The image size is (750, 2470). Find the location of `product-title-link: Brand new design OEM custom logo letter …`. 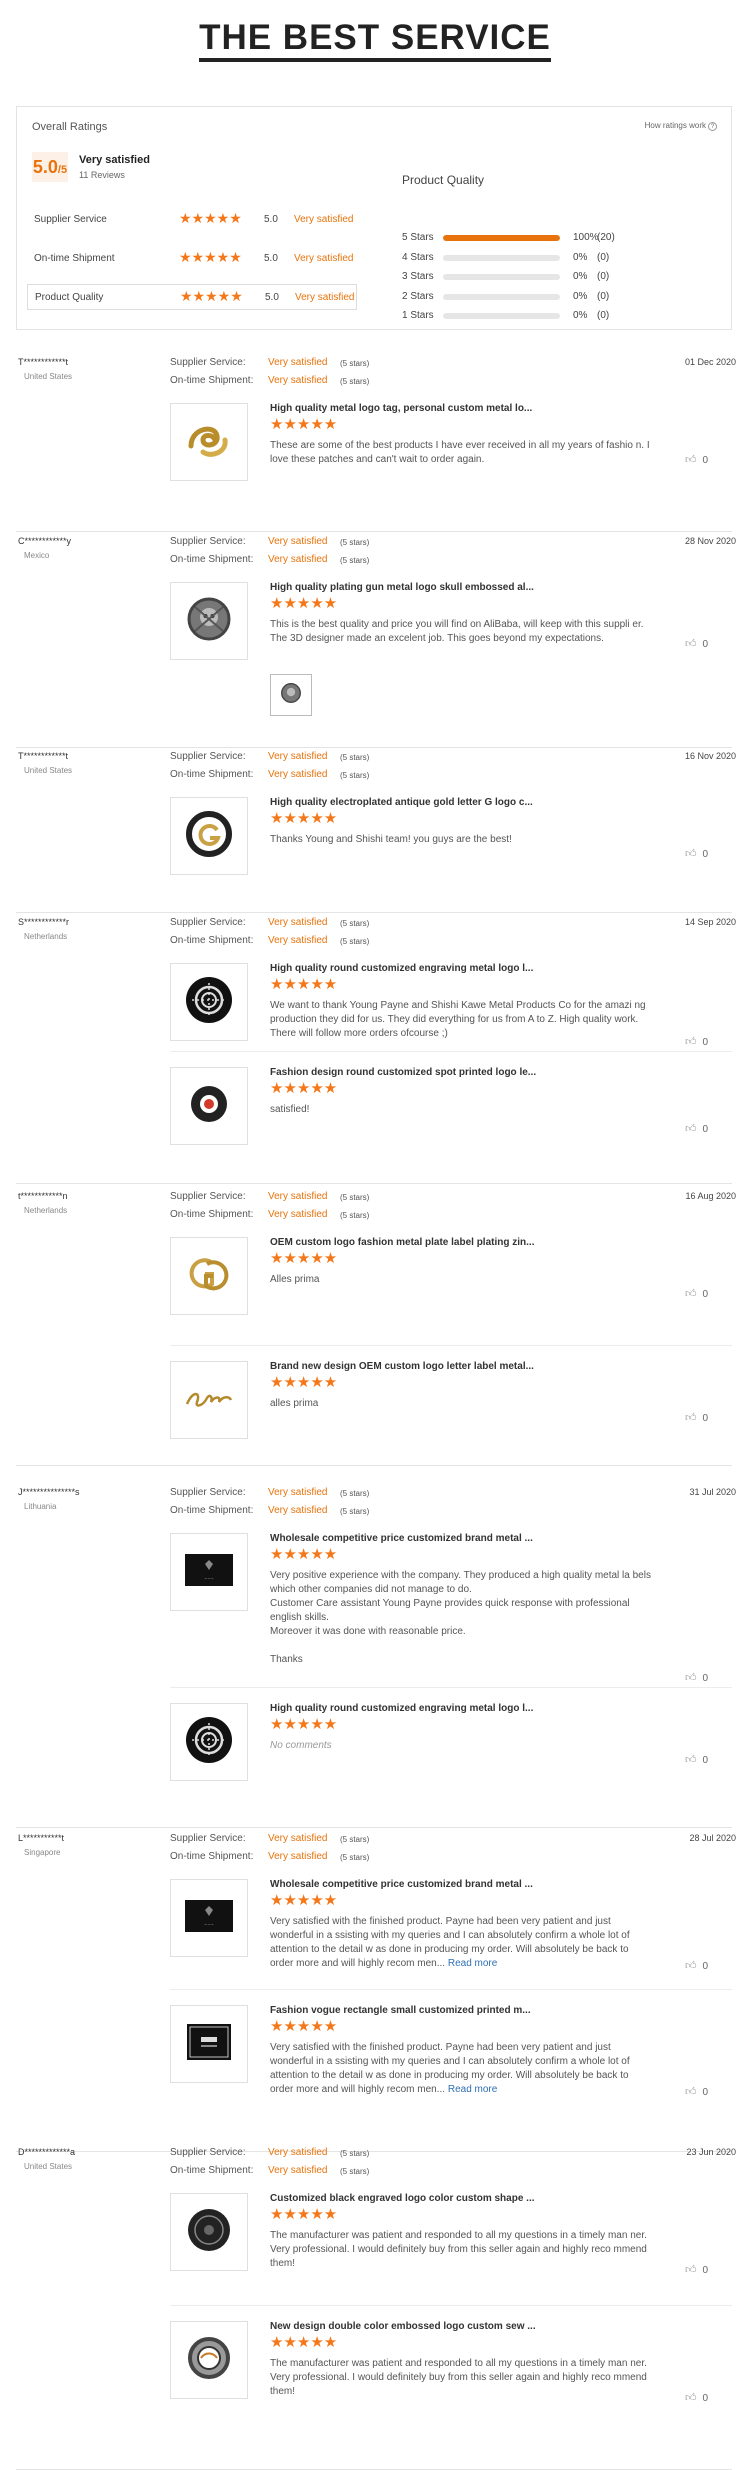

product-title-link: Brand new design OEM custom logo letter … is located at coordinates (402, 1366).